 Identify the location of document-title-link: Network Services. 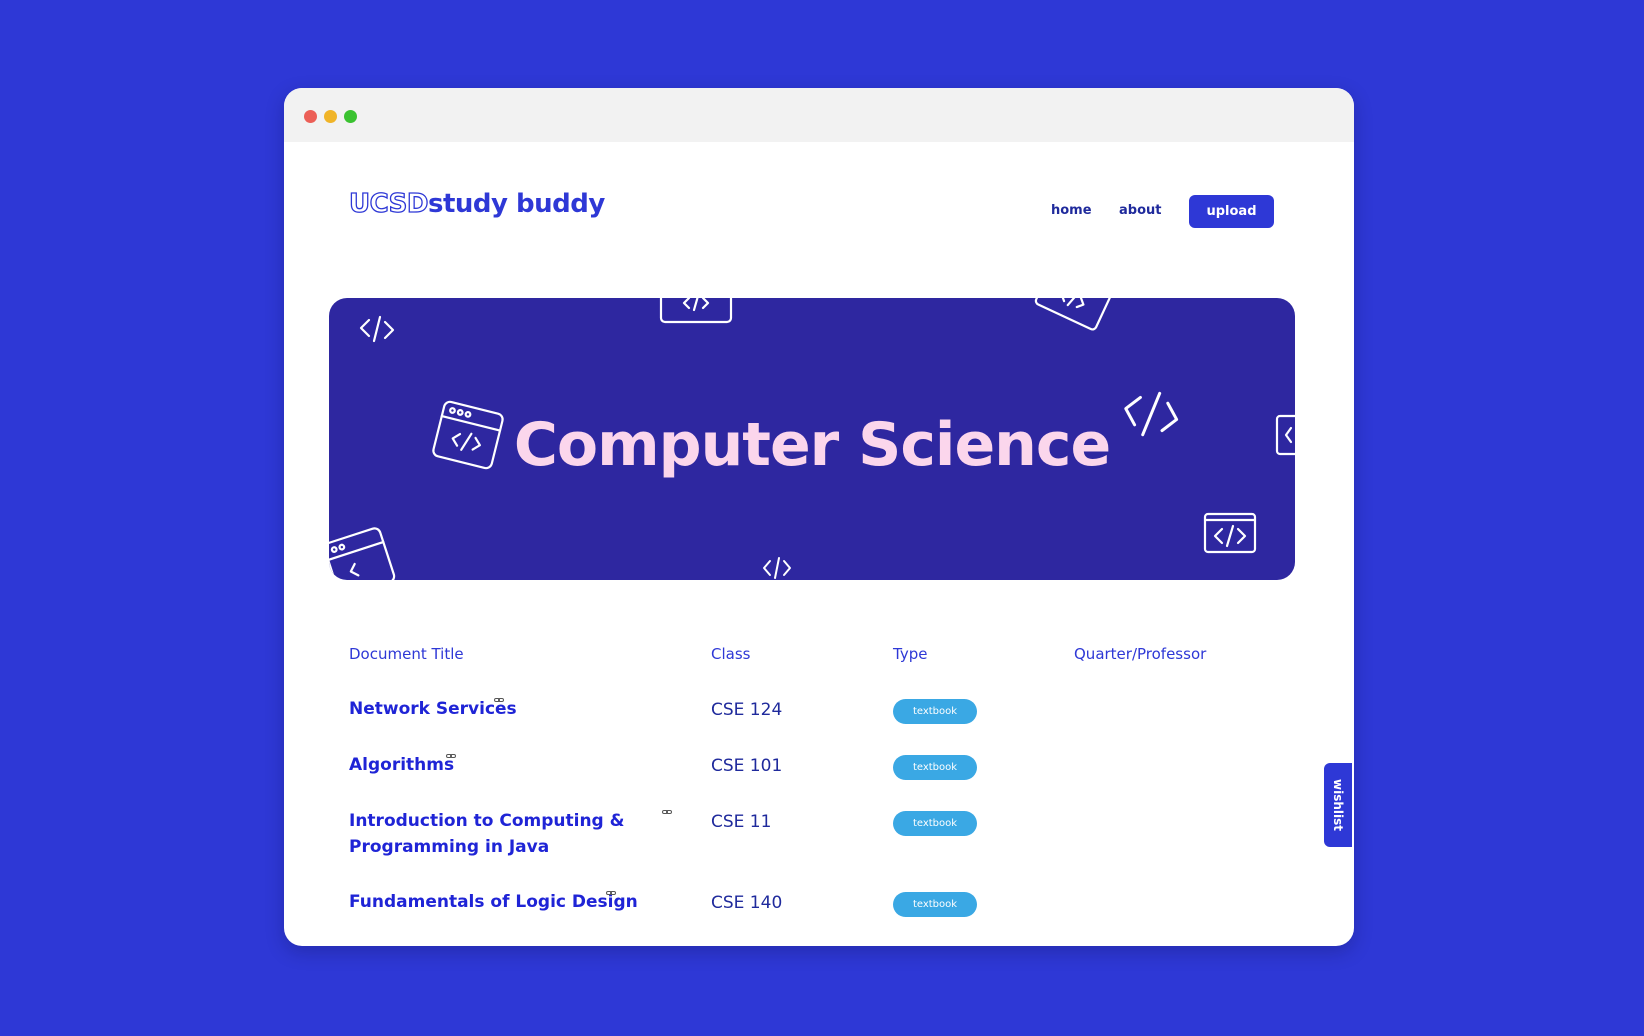
(433, 709).